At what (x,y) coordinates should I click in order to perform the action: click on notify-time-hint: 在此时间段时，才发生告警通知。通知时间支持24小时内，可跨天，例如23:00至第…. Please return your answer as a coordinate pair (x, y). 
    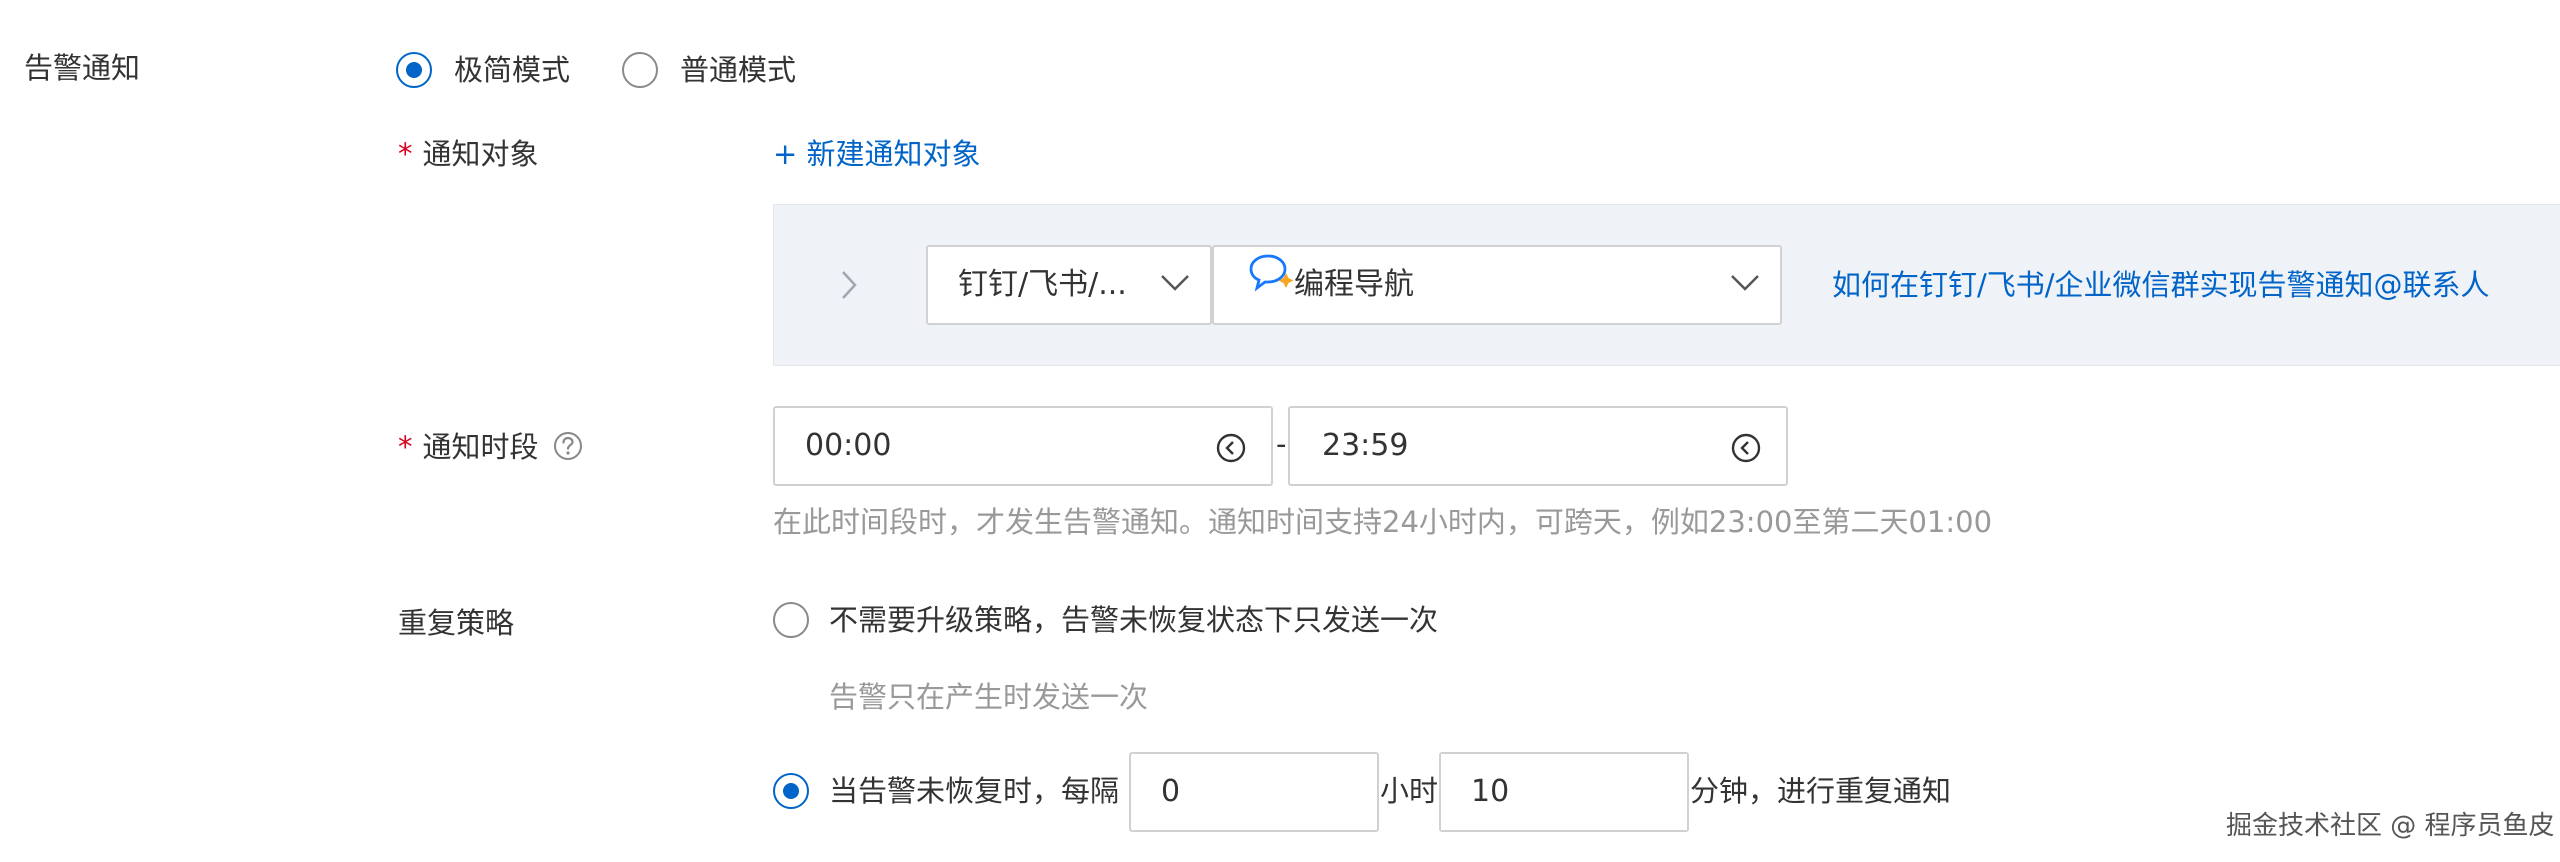
    Looking at the image, I should click on (1383, 522).